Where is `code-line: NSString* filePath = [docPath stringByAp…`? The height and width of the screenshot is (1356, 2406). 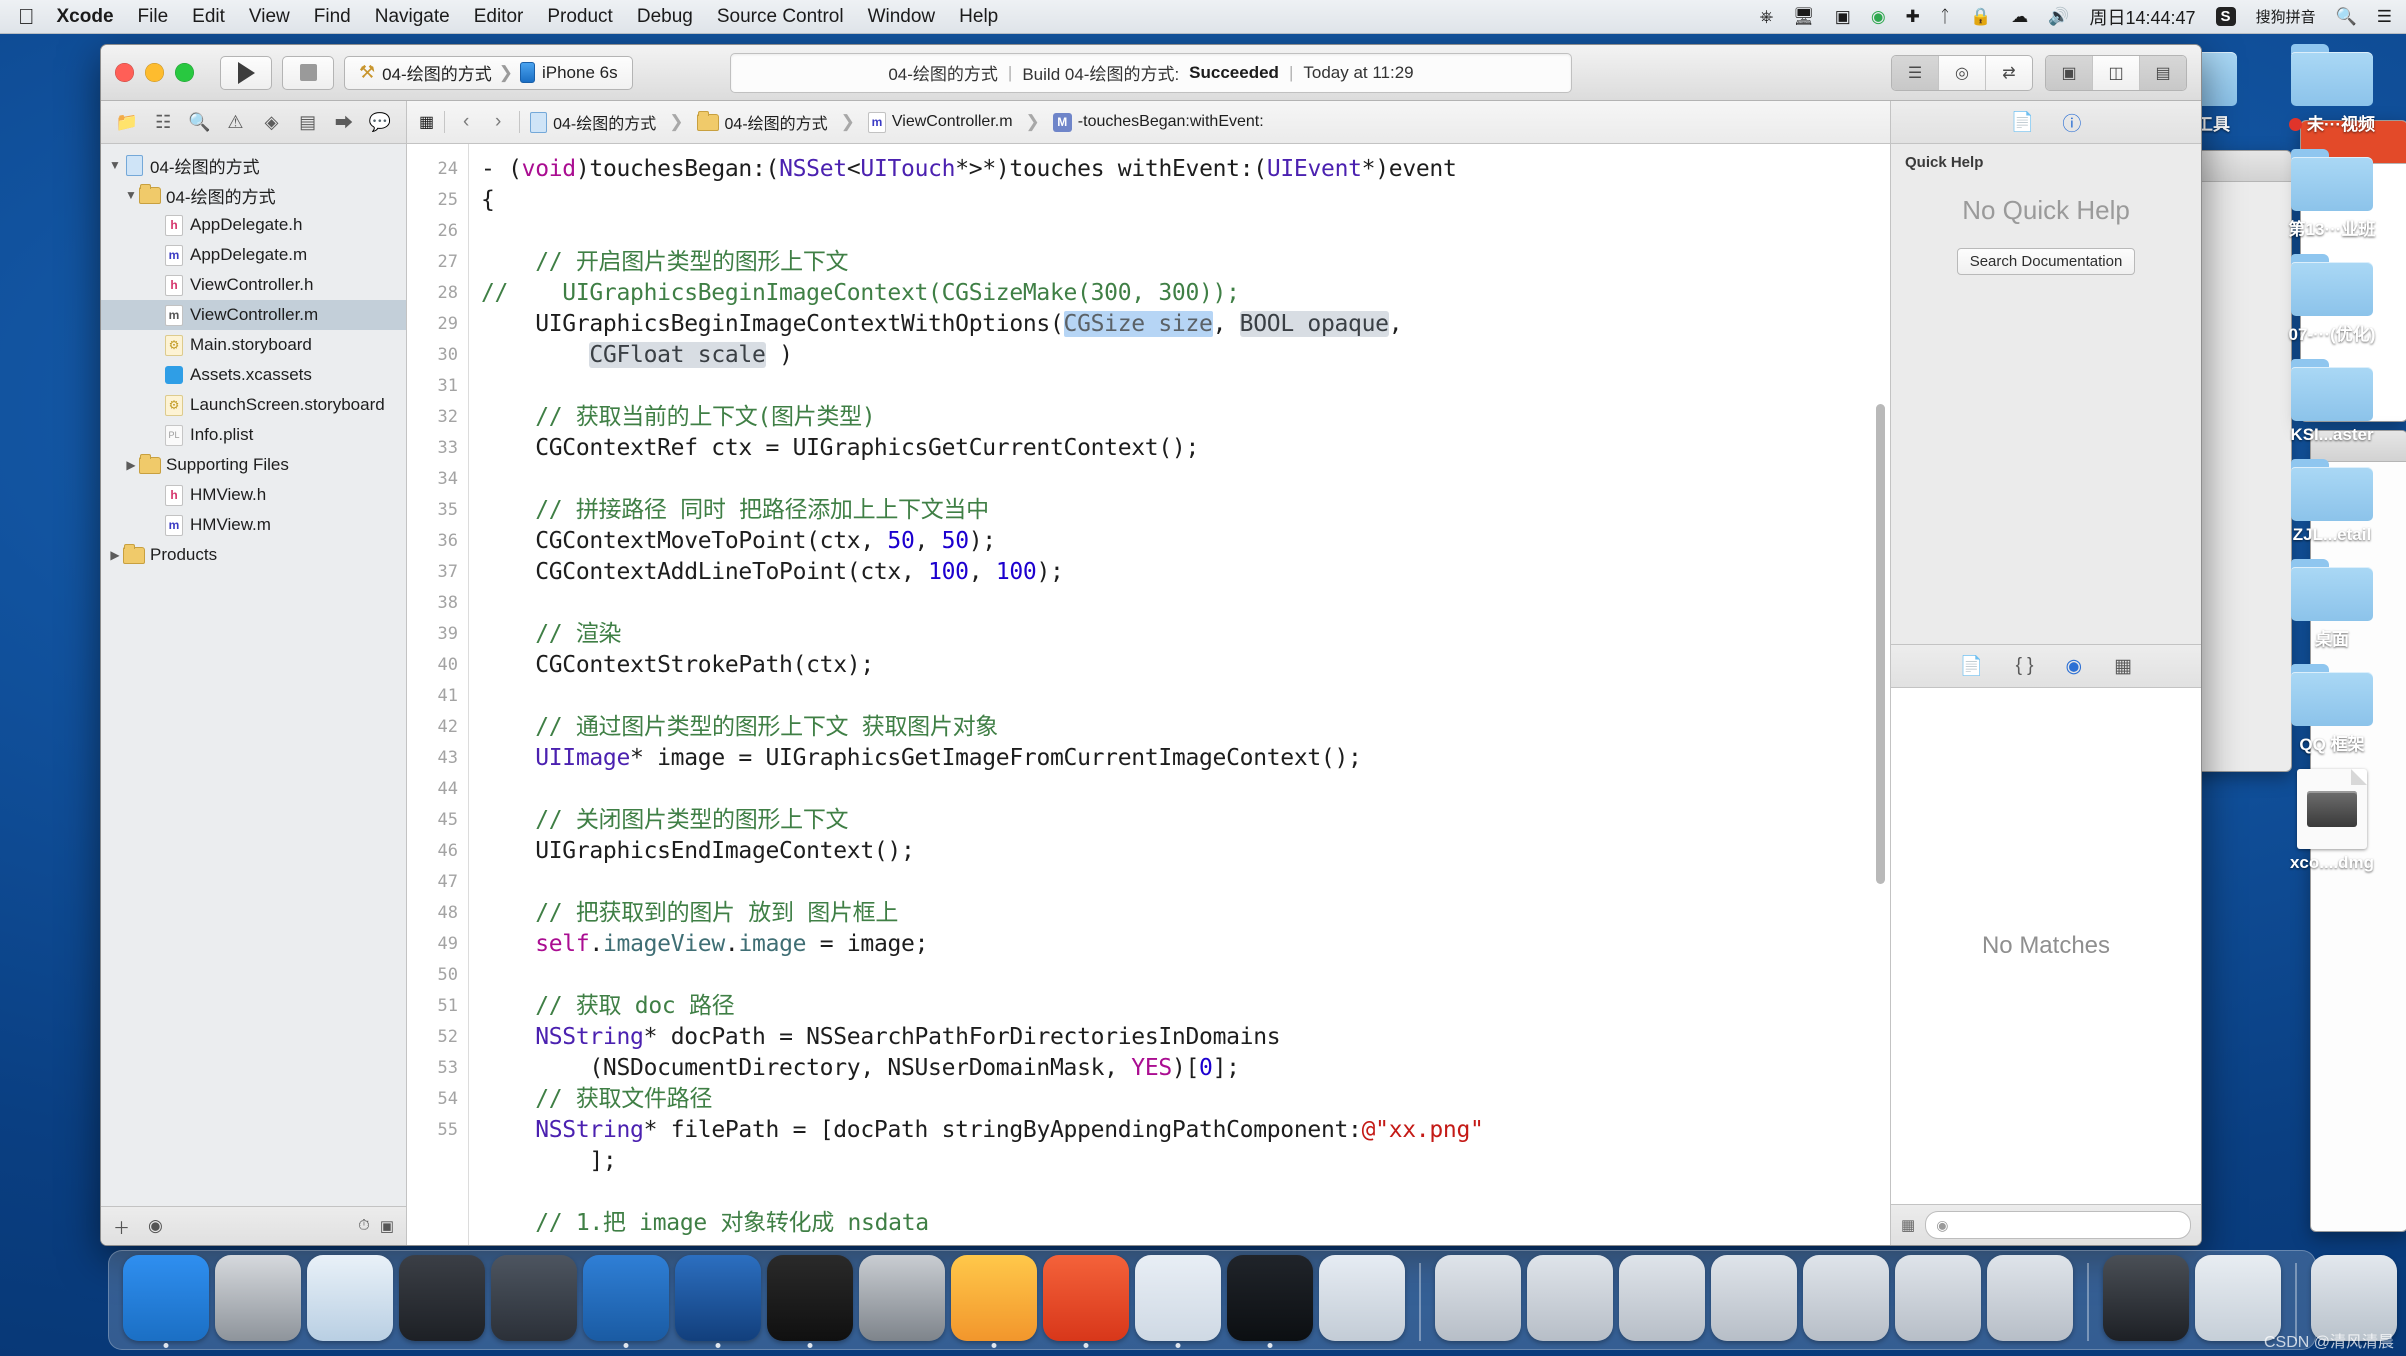
code-line: NSString* filePath = [docPath stringByAp… is located at coordinates (1185, 1130).